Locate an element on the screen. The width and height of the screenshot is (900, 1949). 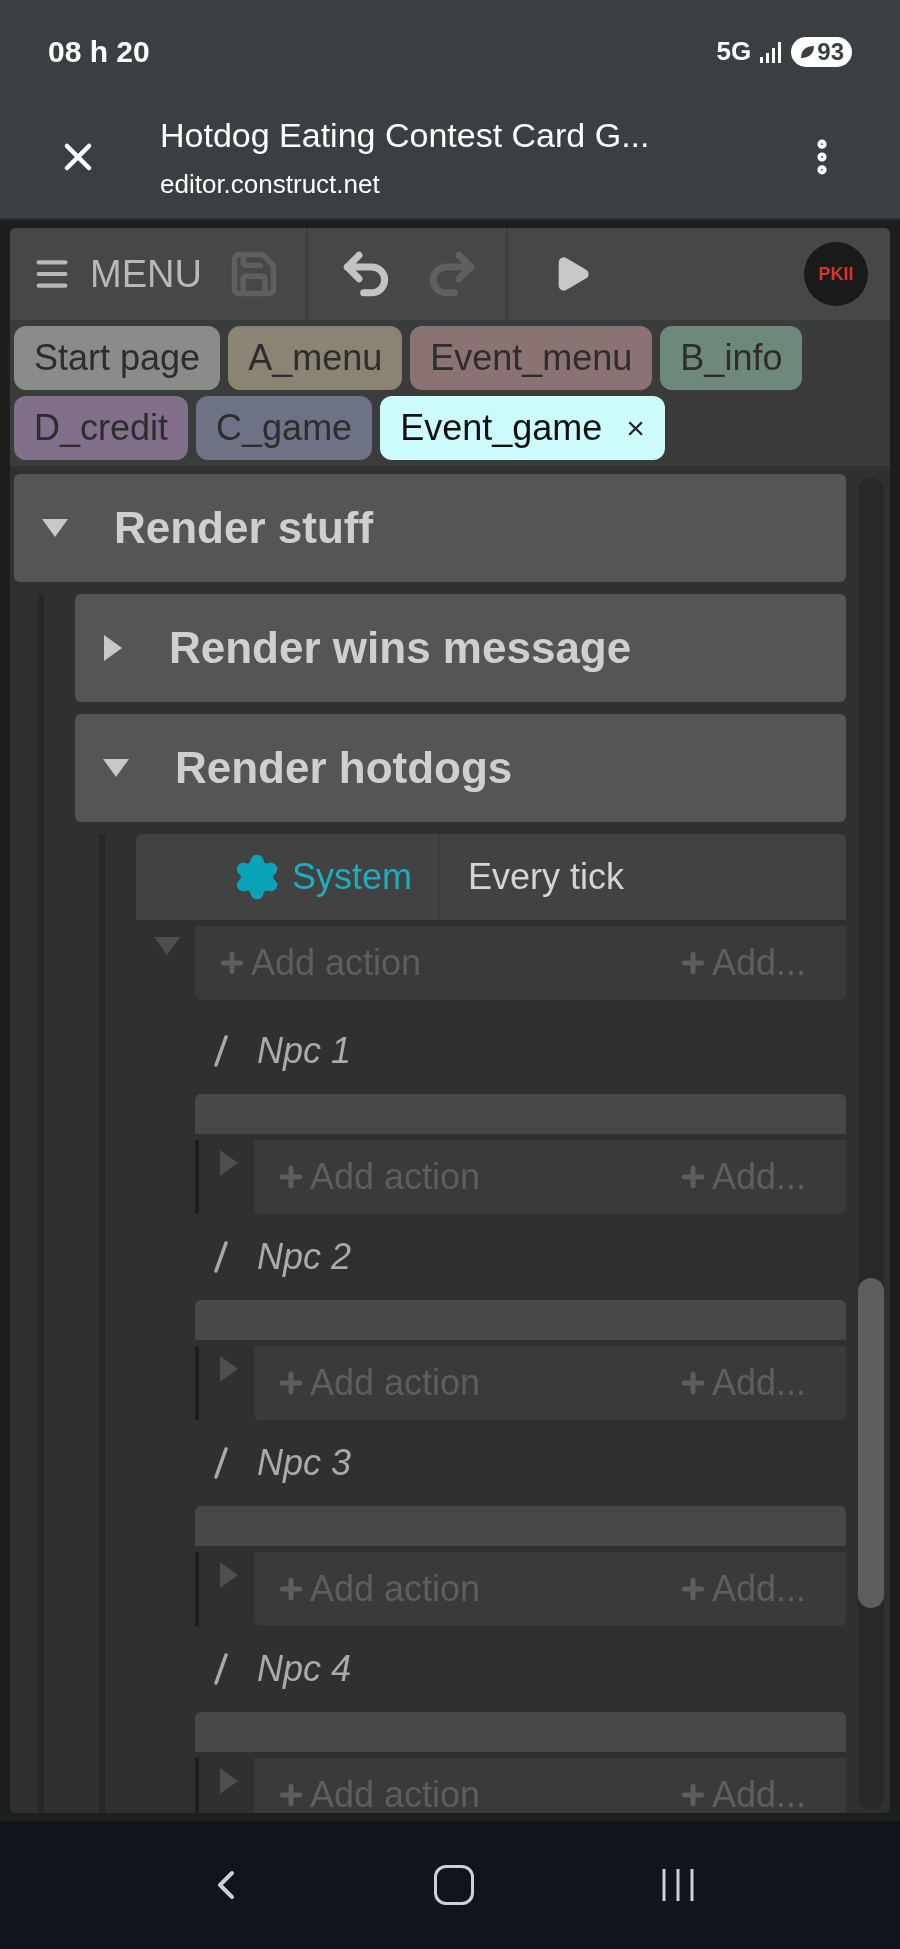
comment-text: Npc 2 is located at coordinates (304, 1257).